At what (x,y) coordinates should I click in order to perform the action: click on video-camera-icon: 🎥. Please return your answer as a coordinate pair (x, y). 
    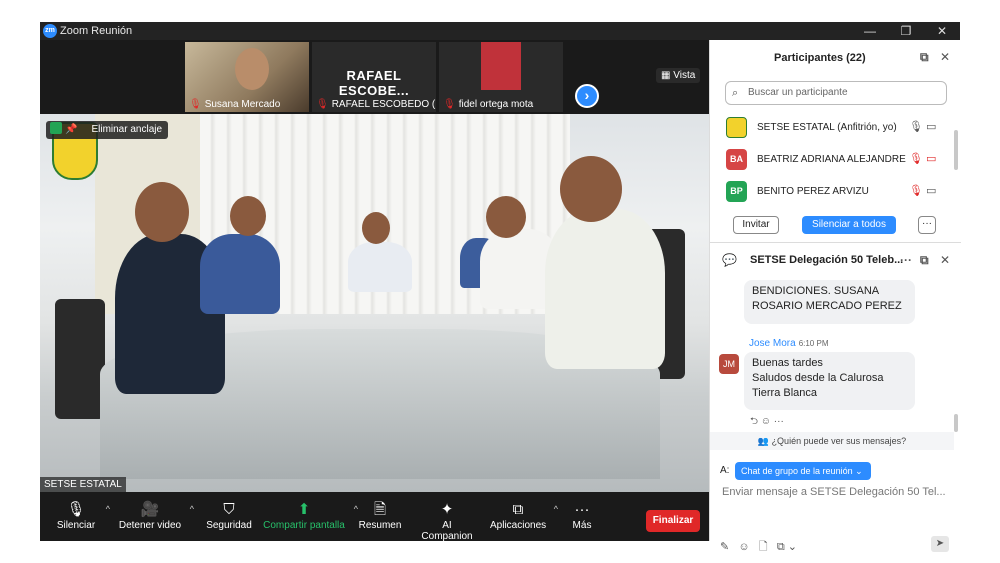
    Looking at the image, I should click on (150, 509).